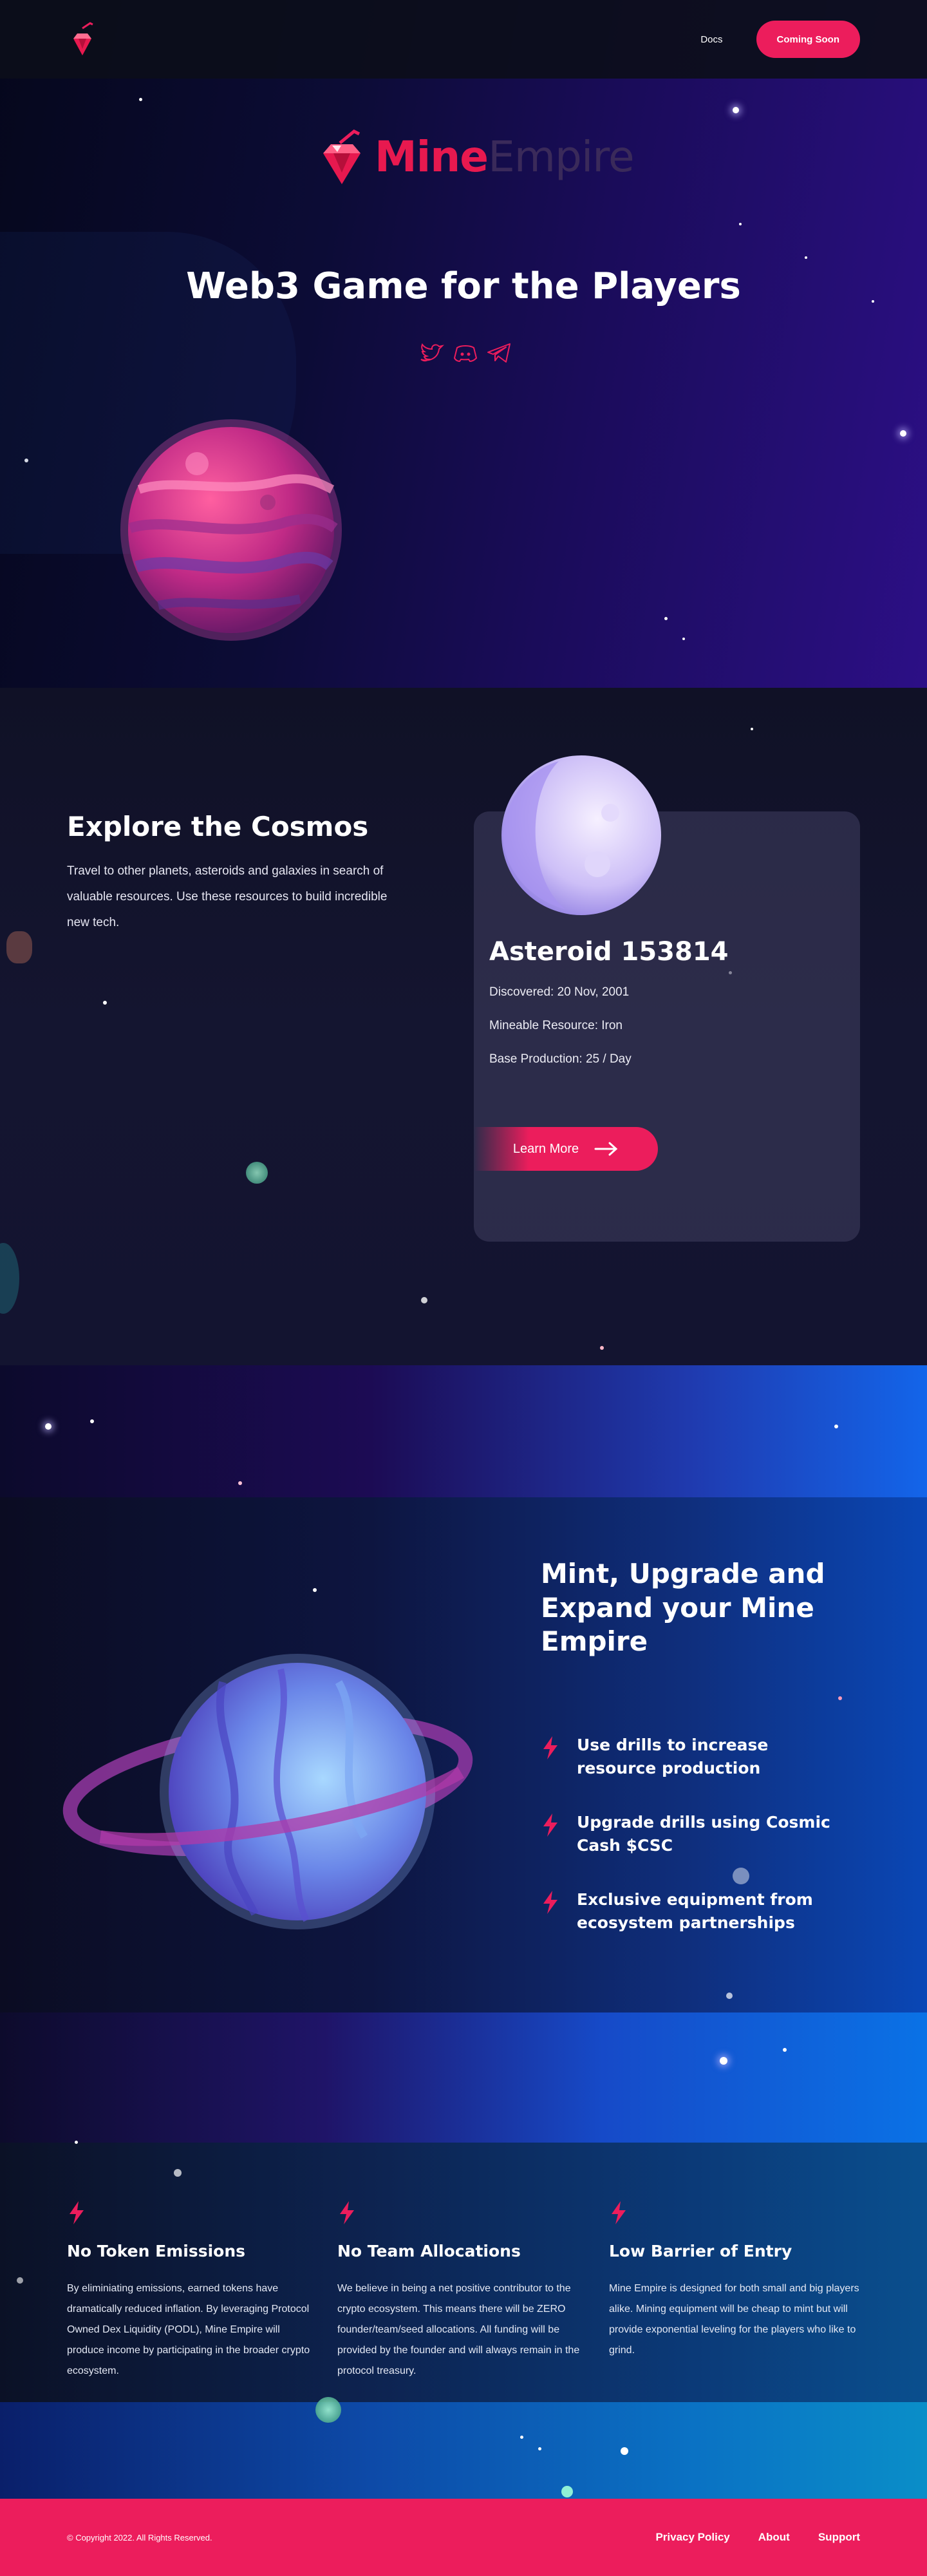 The image size is (927, 2576). What do you see at coordinates (464, 40) in the screenshot?
I see `top-navbar: Docs Coming Soon` at bounding box center [464, 40].